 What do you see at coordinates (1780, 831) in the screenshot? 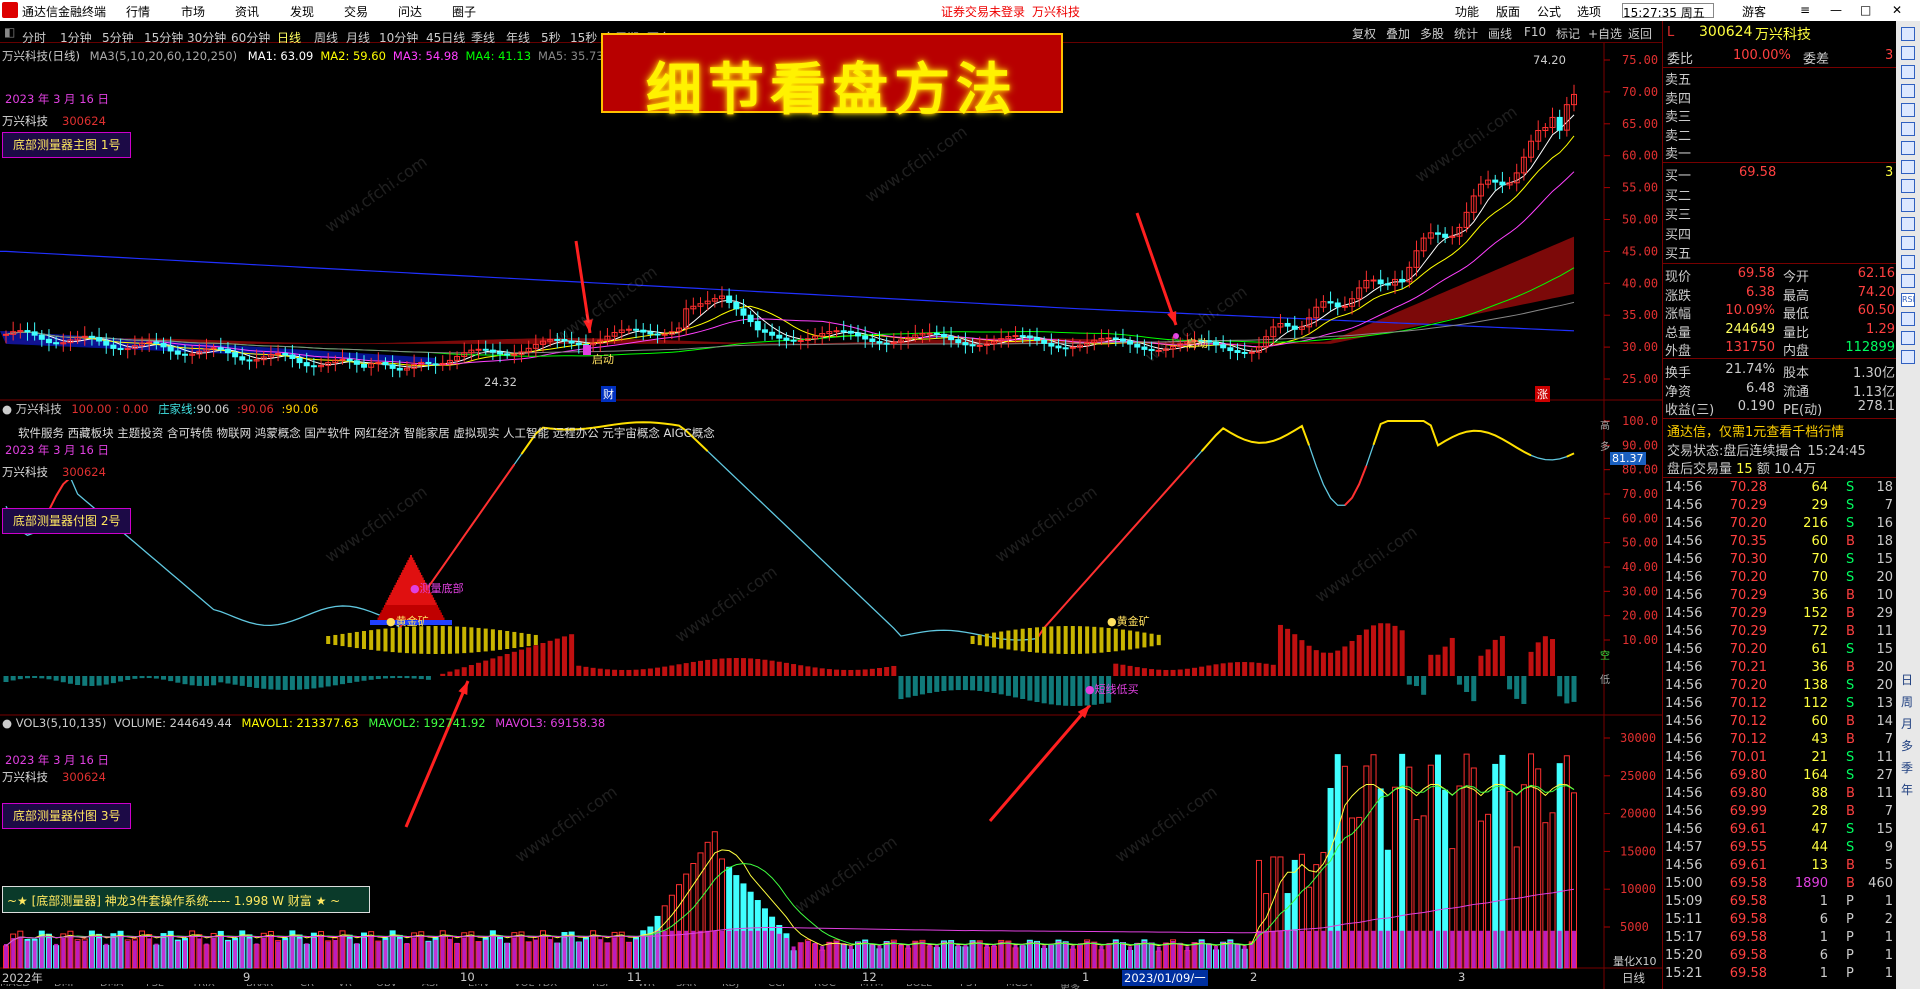
I see `tick-row: 14:56 69.61 47 S 15` at bounding box center [1780, 831].